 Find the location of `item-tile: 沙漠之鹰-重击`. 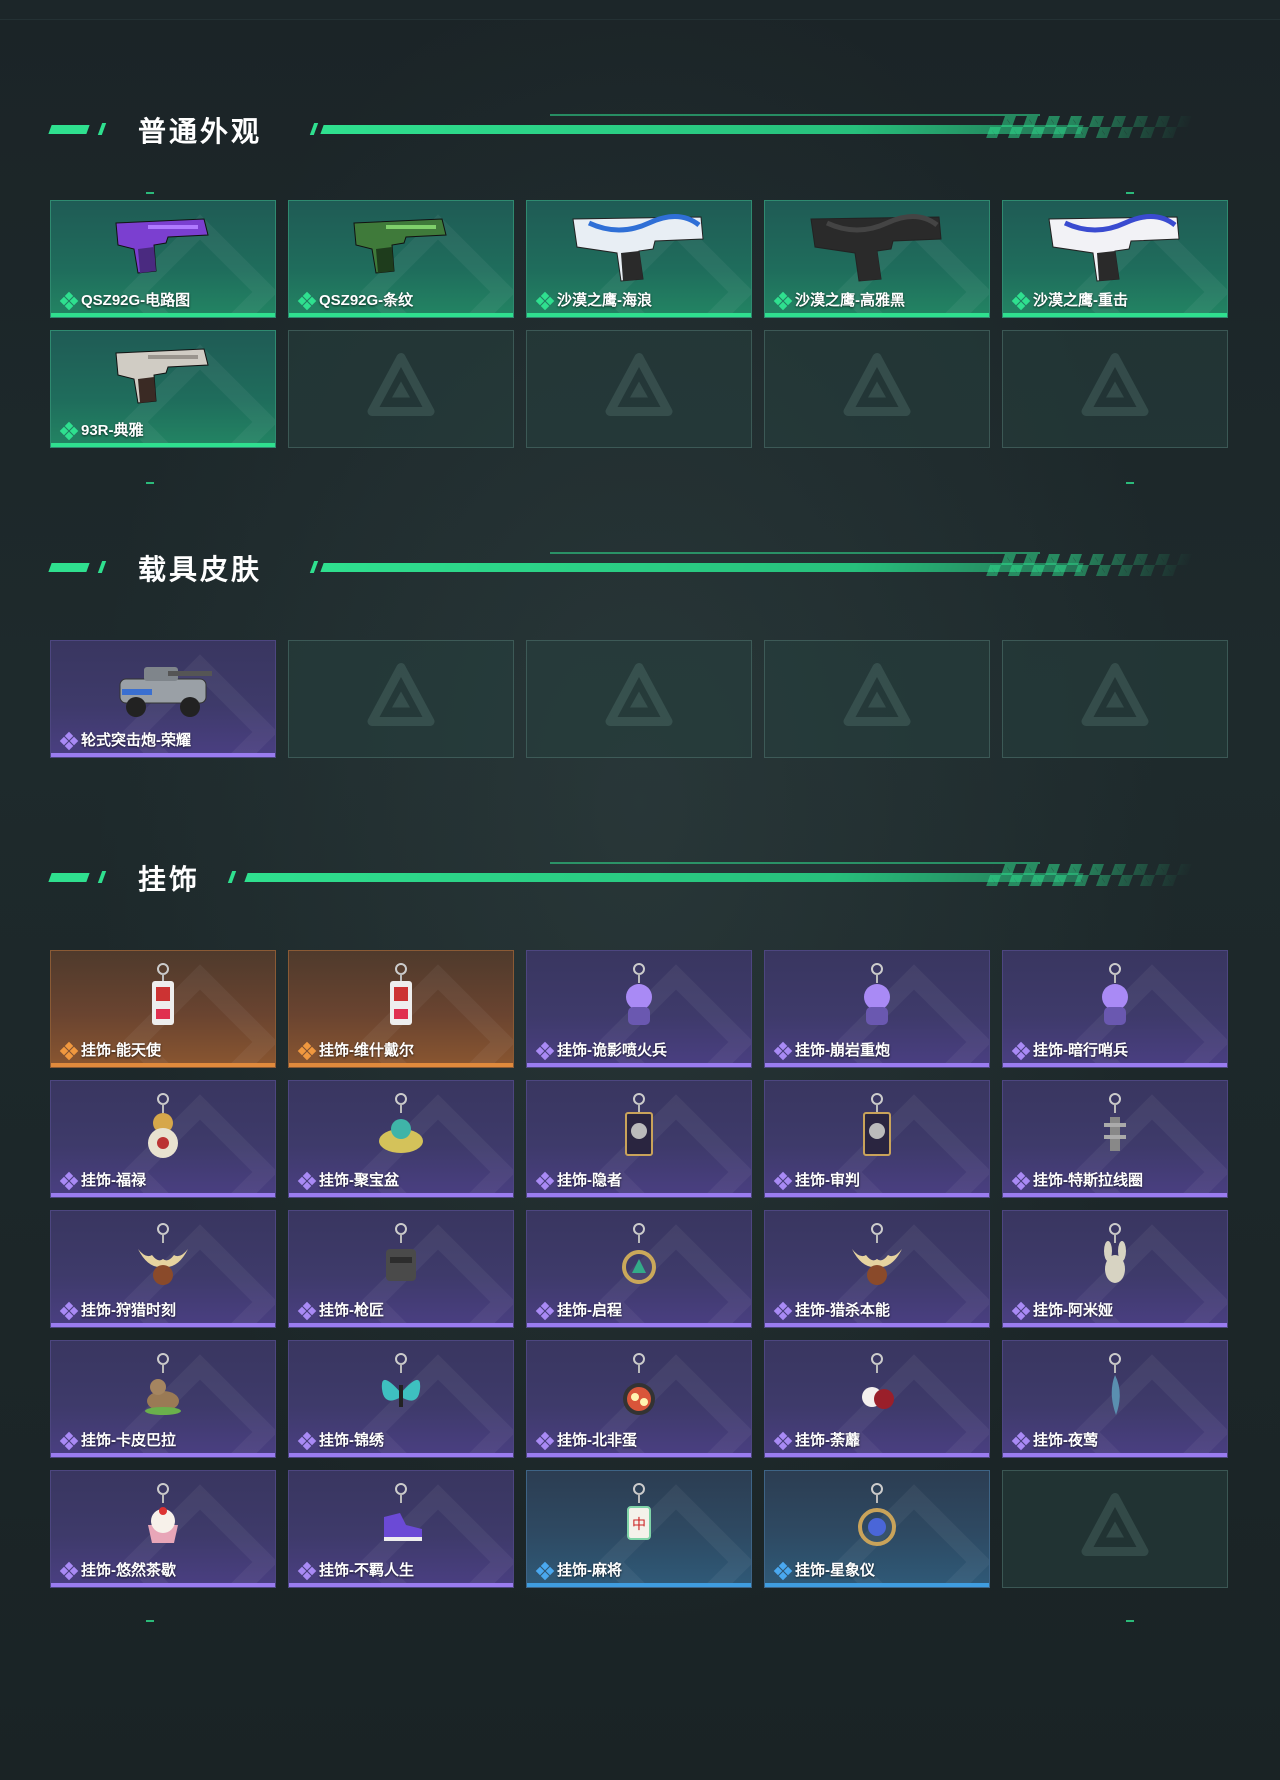

item-tile: 沙漠之鹰-重击 is located at coordinates (1115, 259).